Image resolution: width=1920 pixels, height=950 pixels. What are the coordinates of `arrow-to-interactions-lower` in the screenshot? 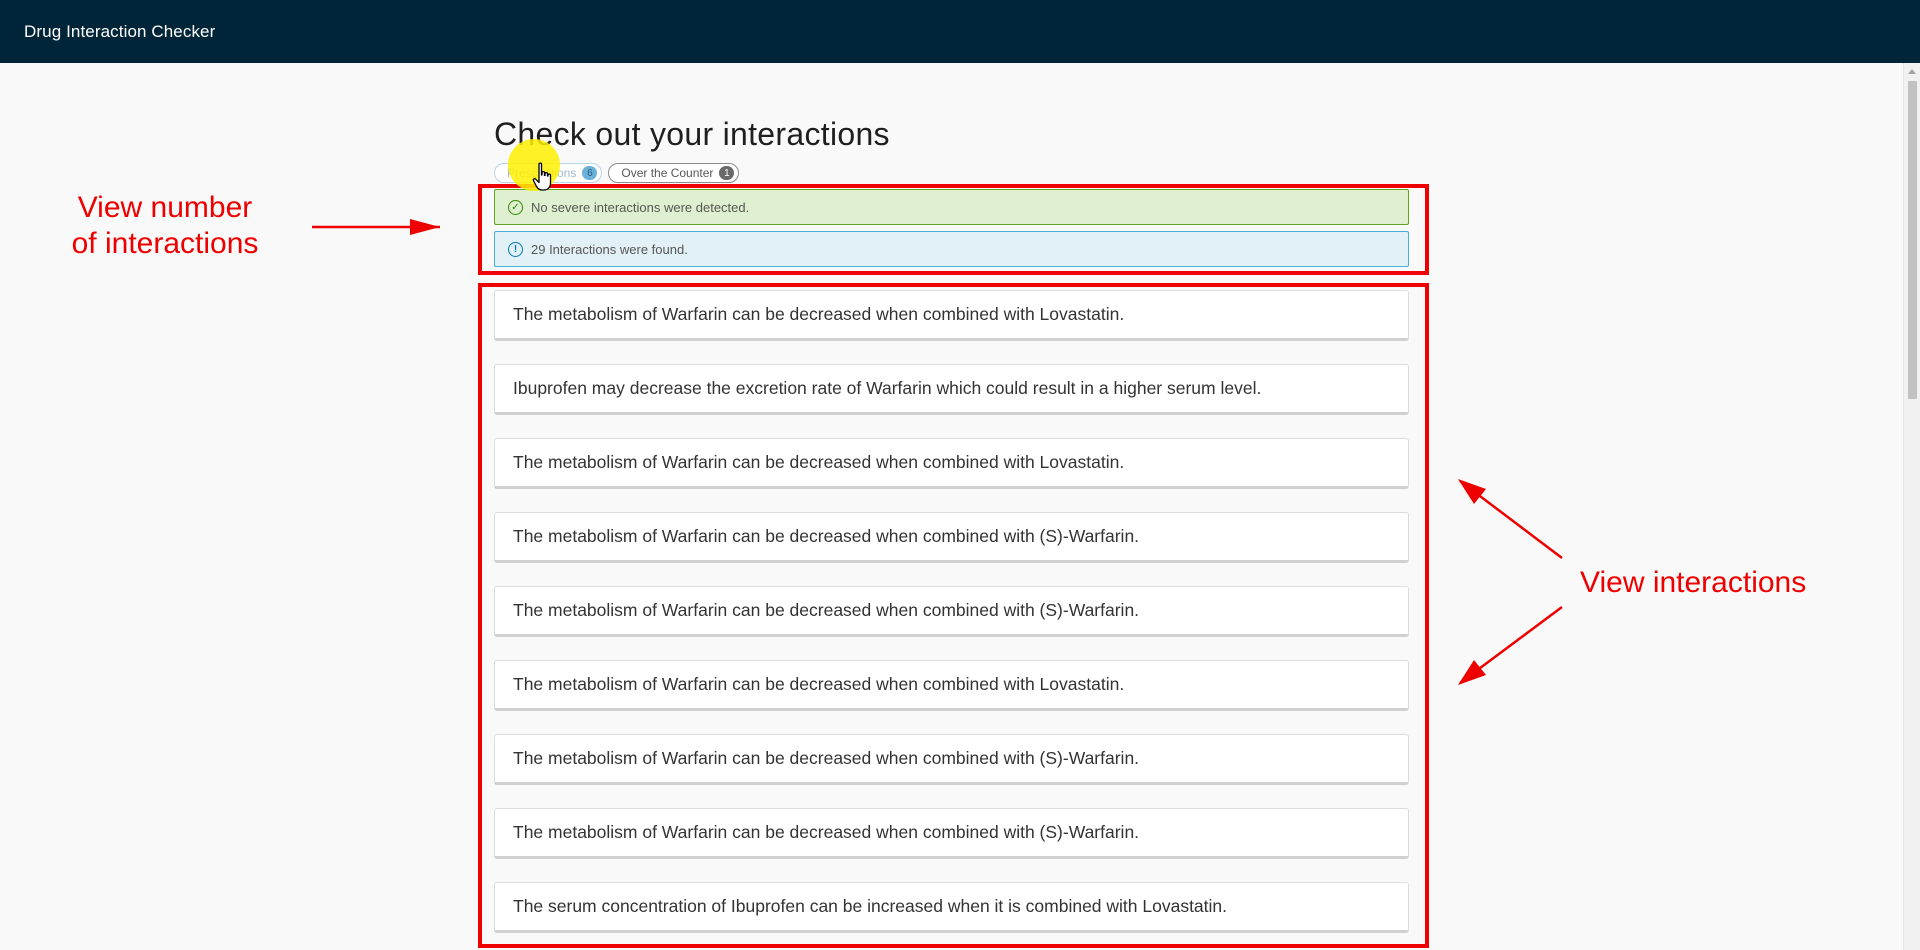 It's located at (1511, 645).